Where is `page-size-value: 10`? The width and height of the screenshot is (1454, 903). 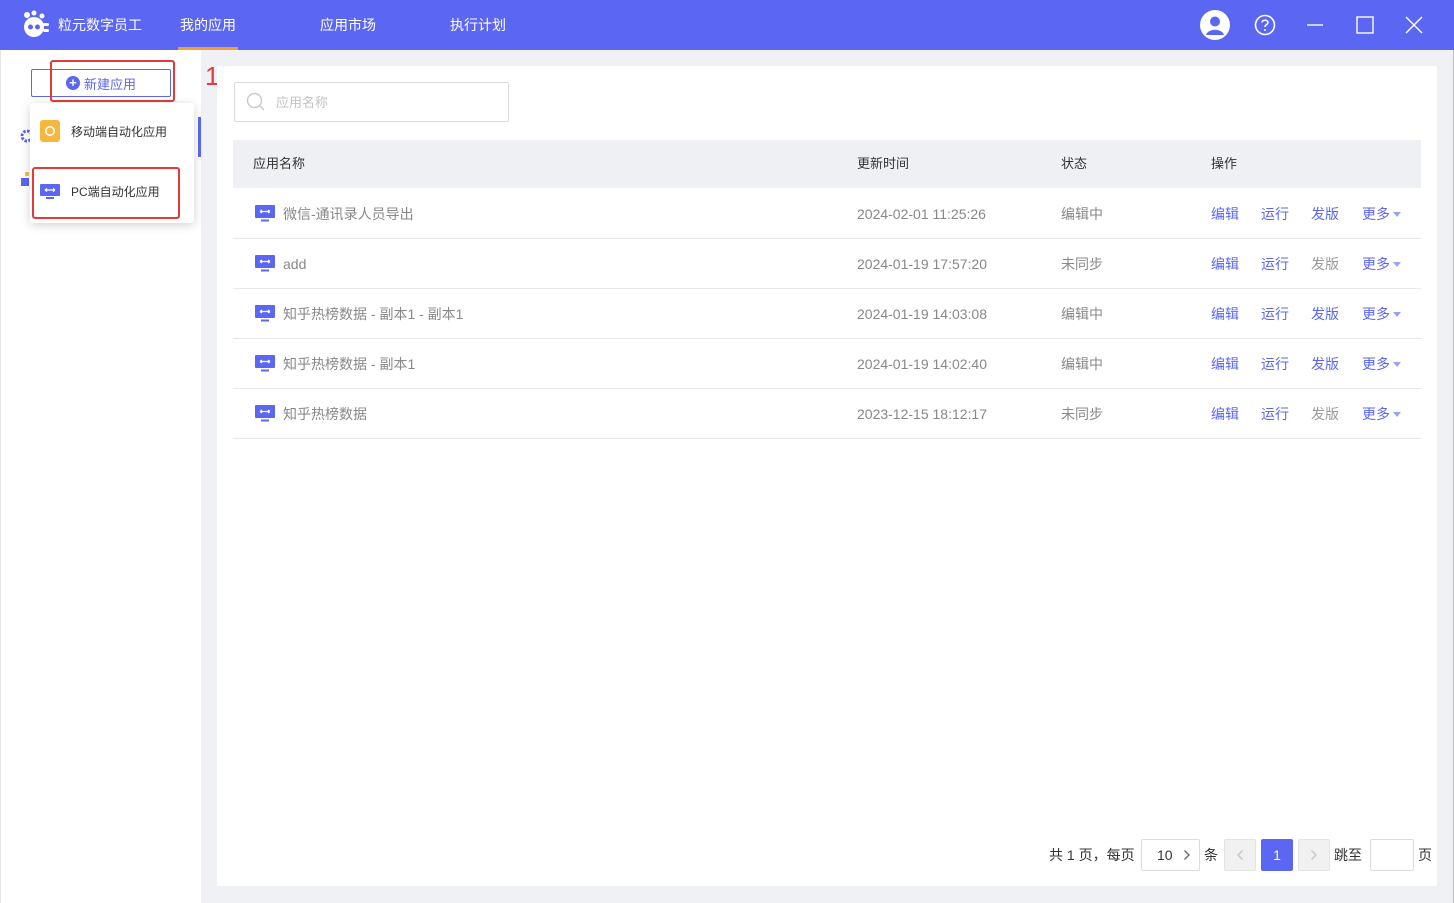 page-size-value: 10 is located at coordinates (1165, 855).